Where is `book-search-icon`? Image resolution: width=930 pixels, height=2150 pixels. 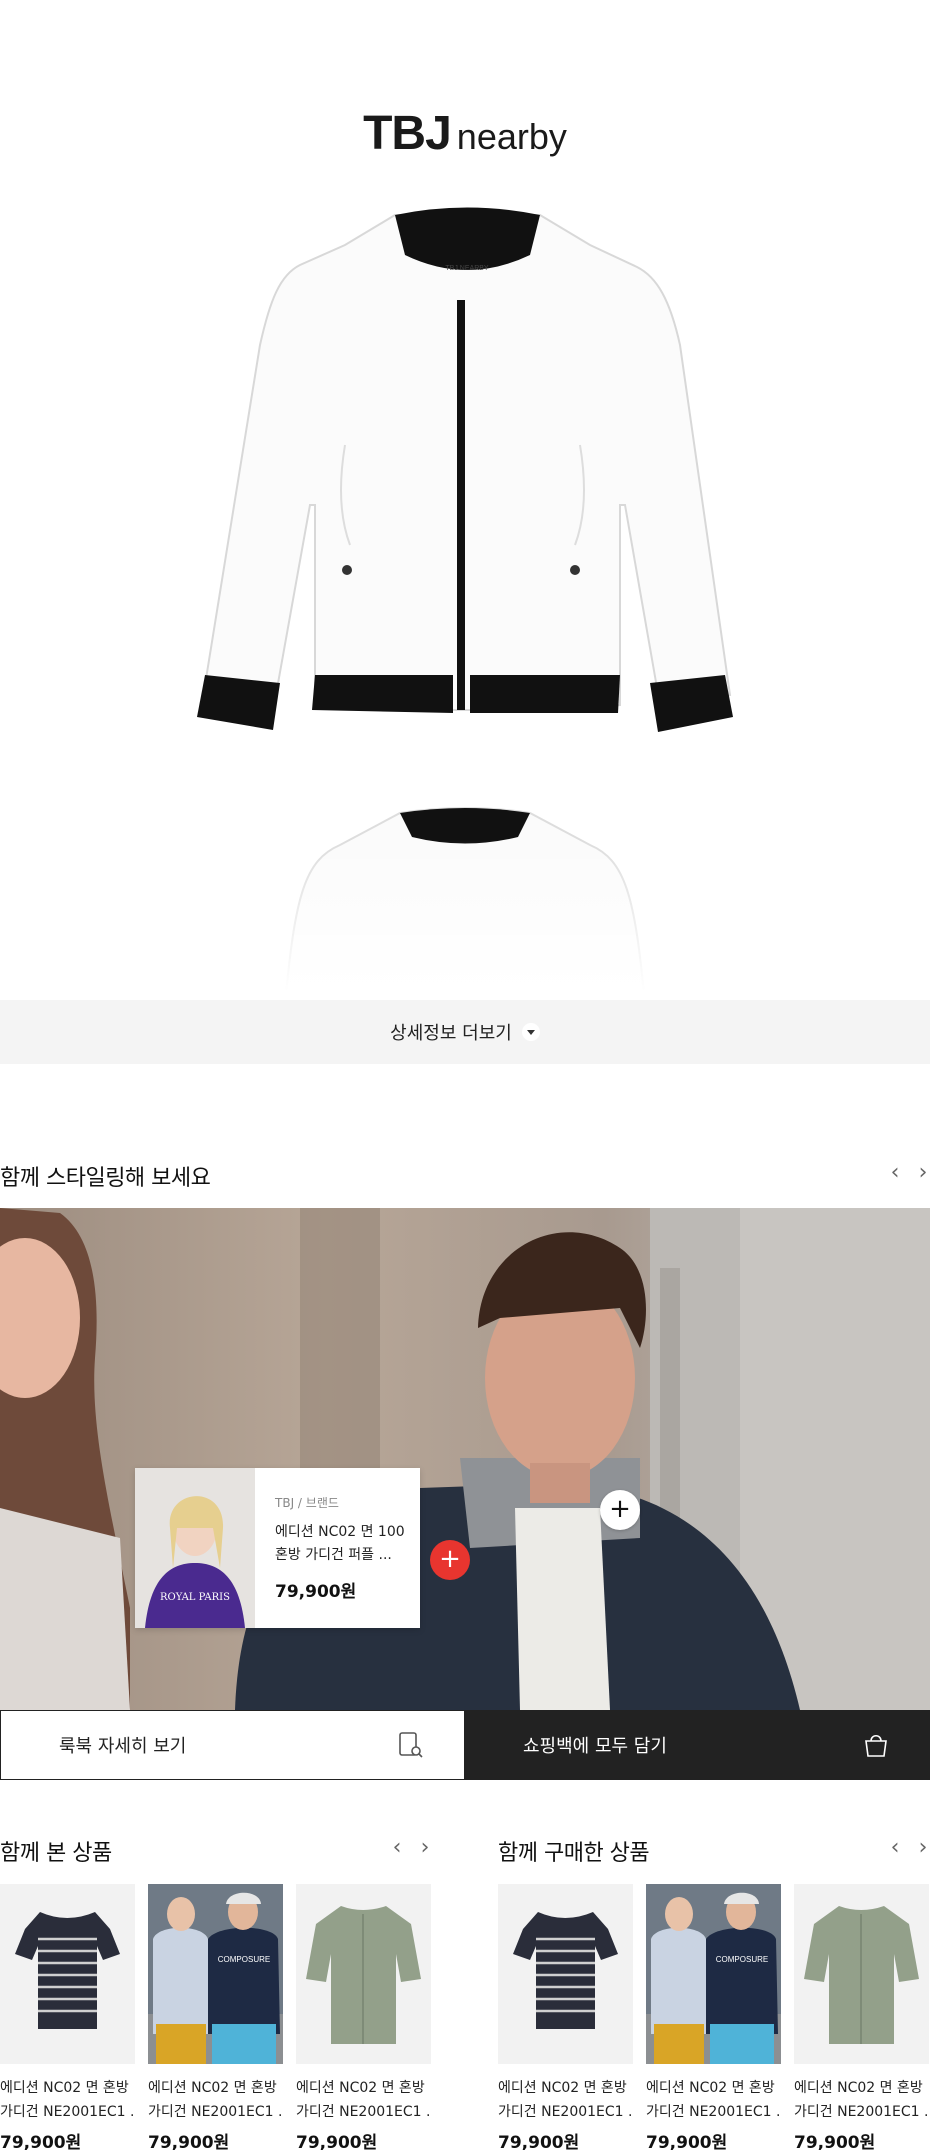 book-search-icon is located at coordinates (411, 1745).